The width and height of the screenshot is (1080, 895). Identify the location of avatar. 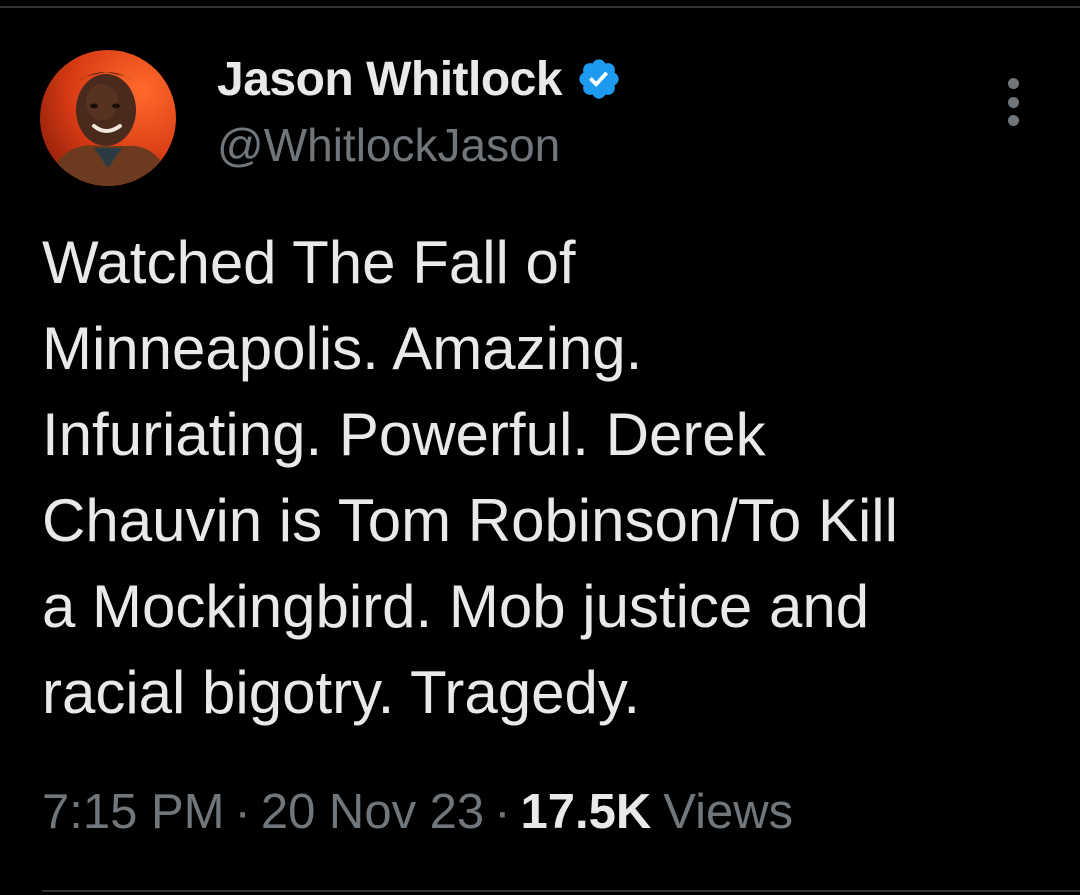
(108, 118).